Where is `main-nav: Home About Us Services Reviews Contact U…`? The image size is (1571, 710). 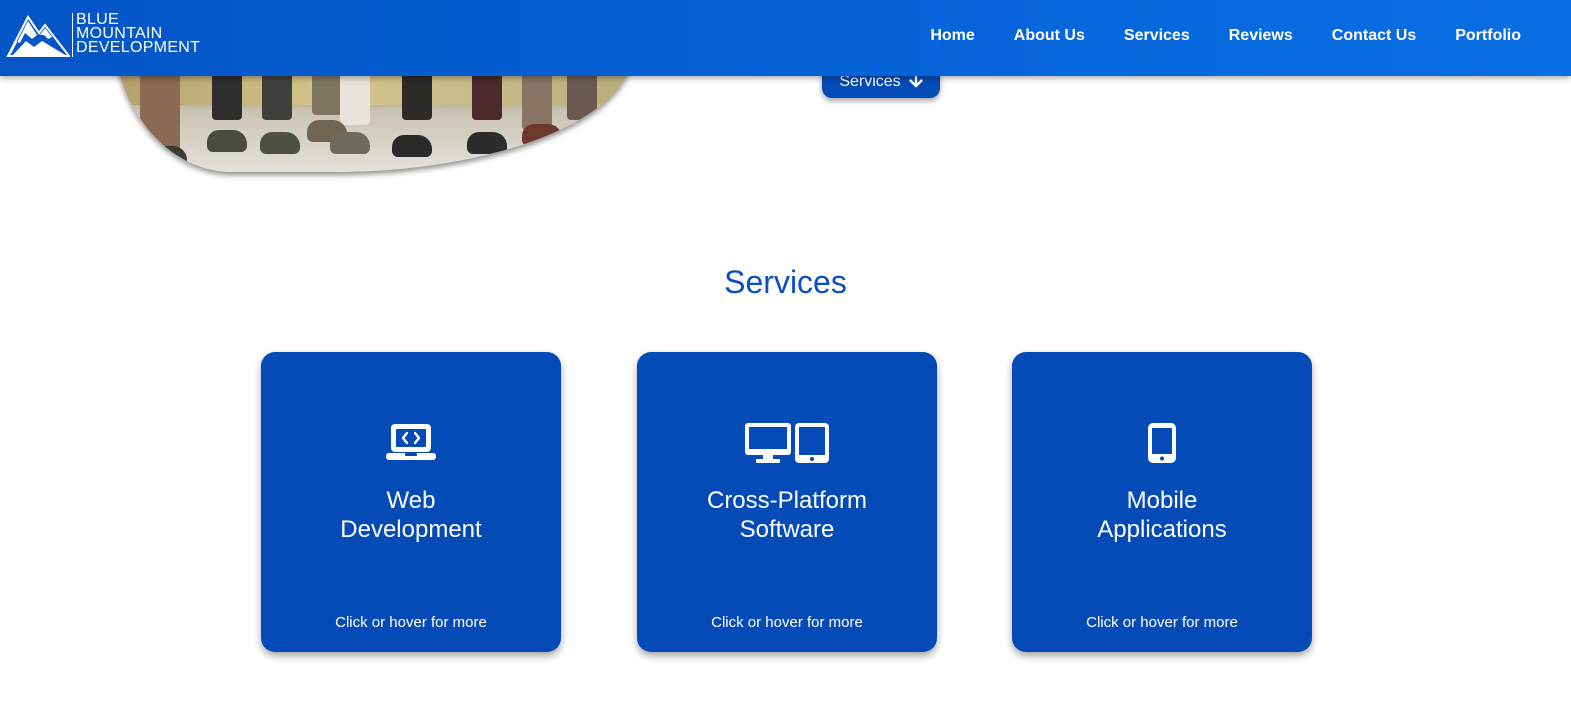 main-nav: Home About Us Services Reviews Contact U… is located at coordinates (1225, 36).